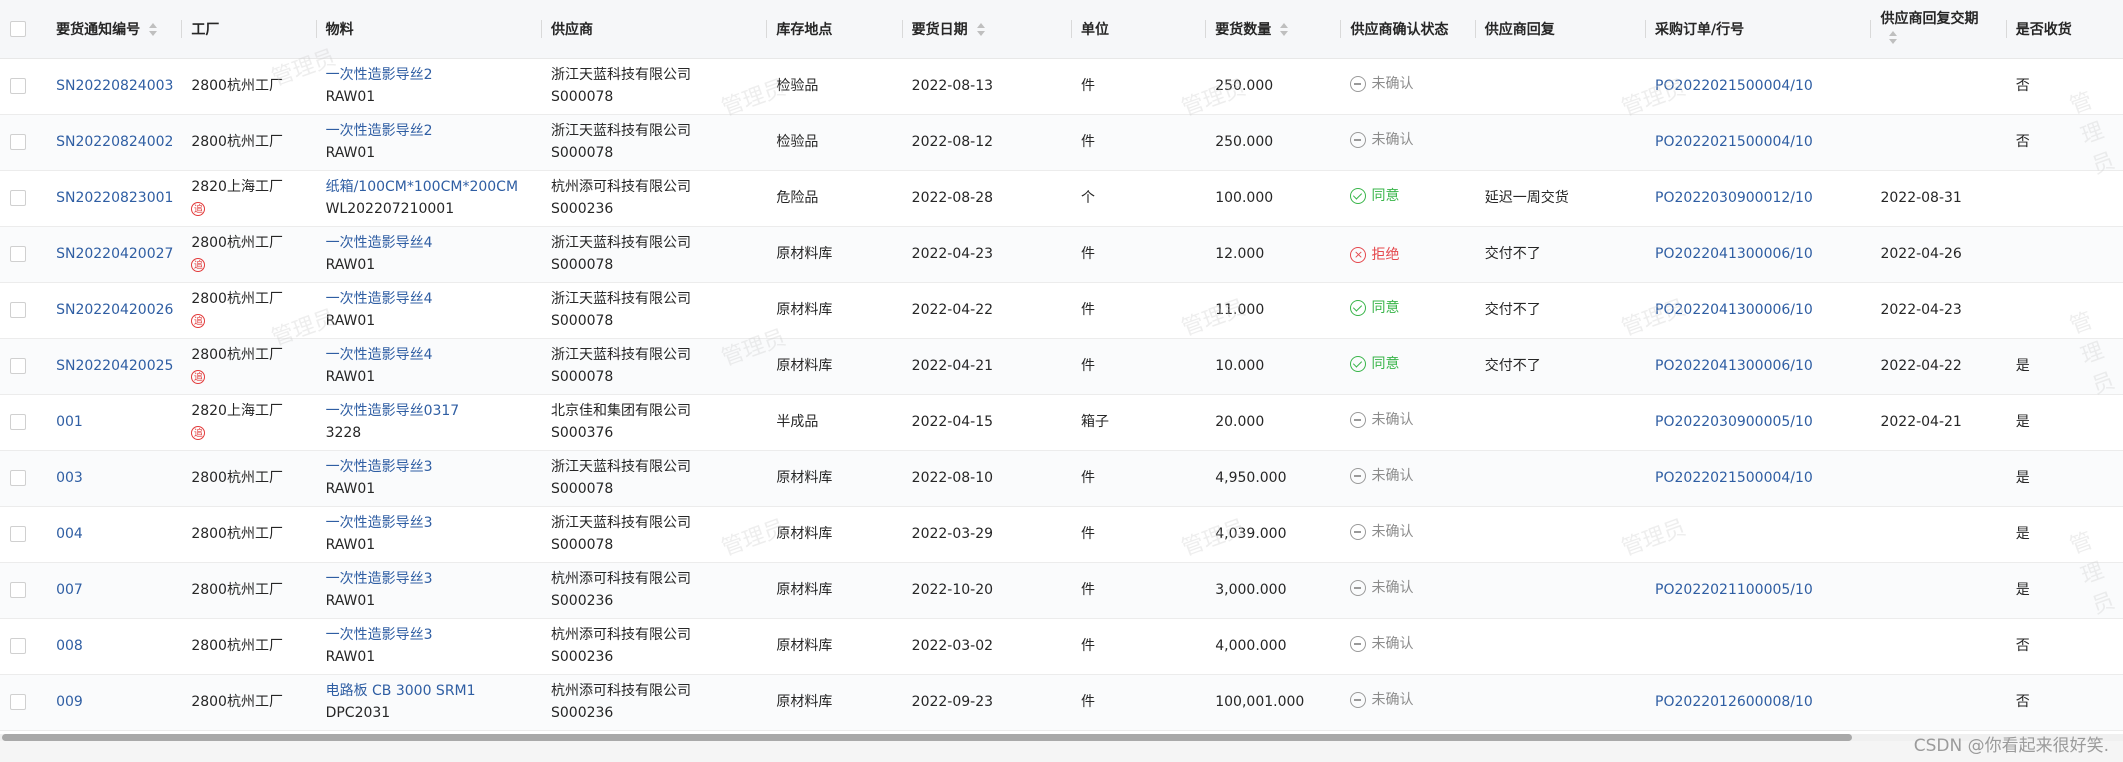  What do you see at coordinates (902, 29) in the screenshot?
I see `column-divider` at bounding box center [902, 29].